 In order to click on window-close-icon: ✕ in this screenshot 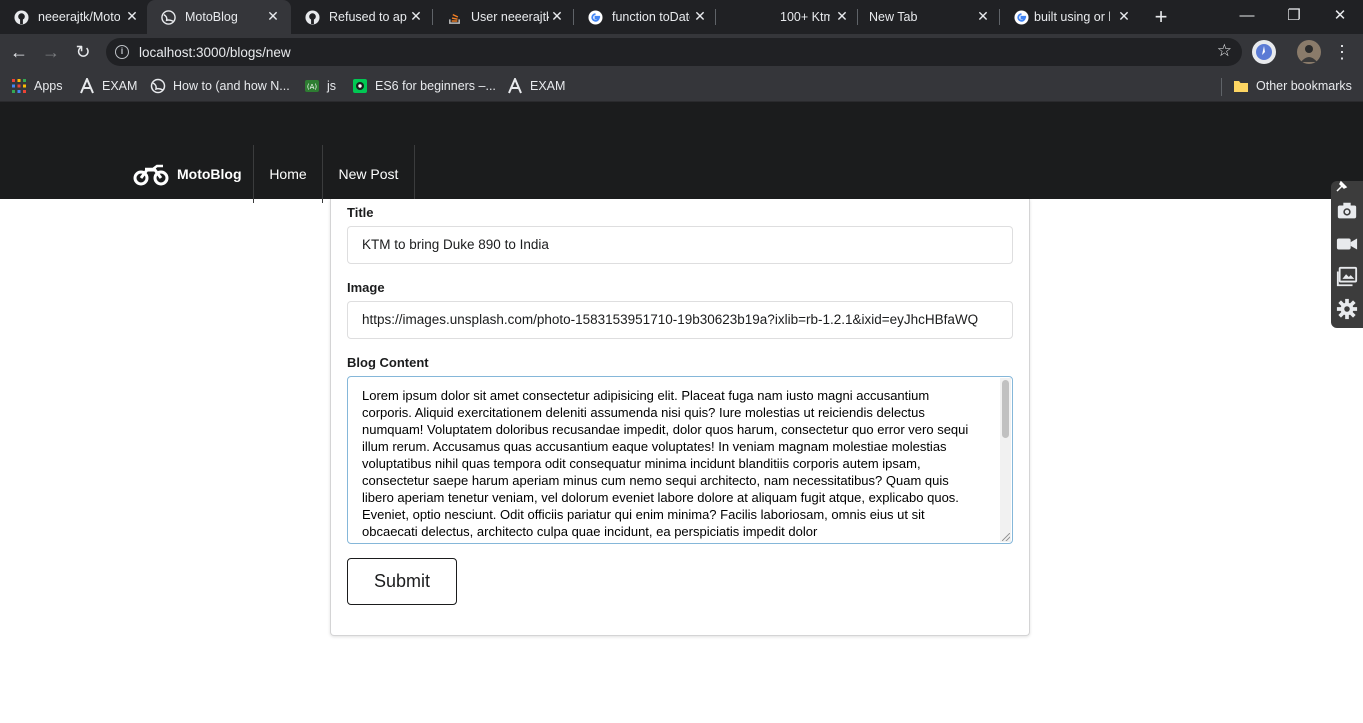, I will do `click(1340, 16)`.